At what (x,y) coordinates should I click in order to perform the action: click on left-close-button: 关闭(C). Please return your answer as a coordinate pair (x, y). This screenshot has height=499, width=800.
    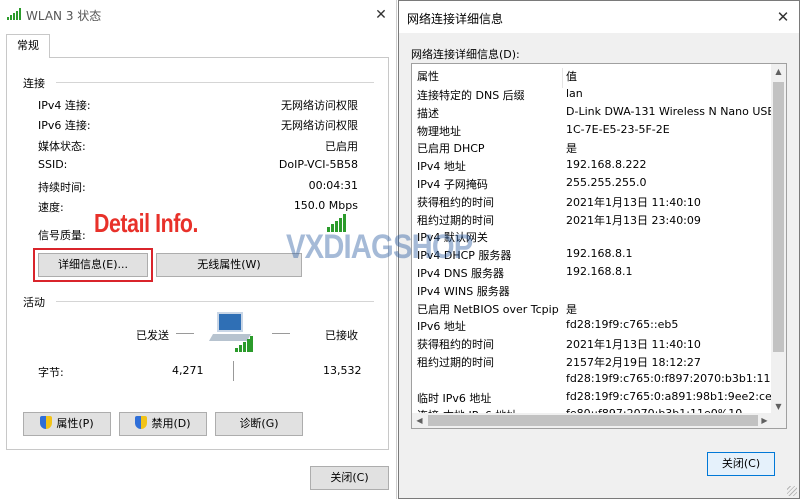
    Looking at the image, I should click on (349, 478).